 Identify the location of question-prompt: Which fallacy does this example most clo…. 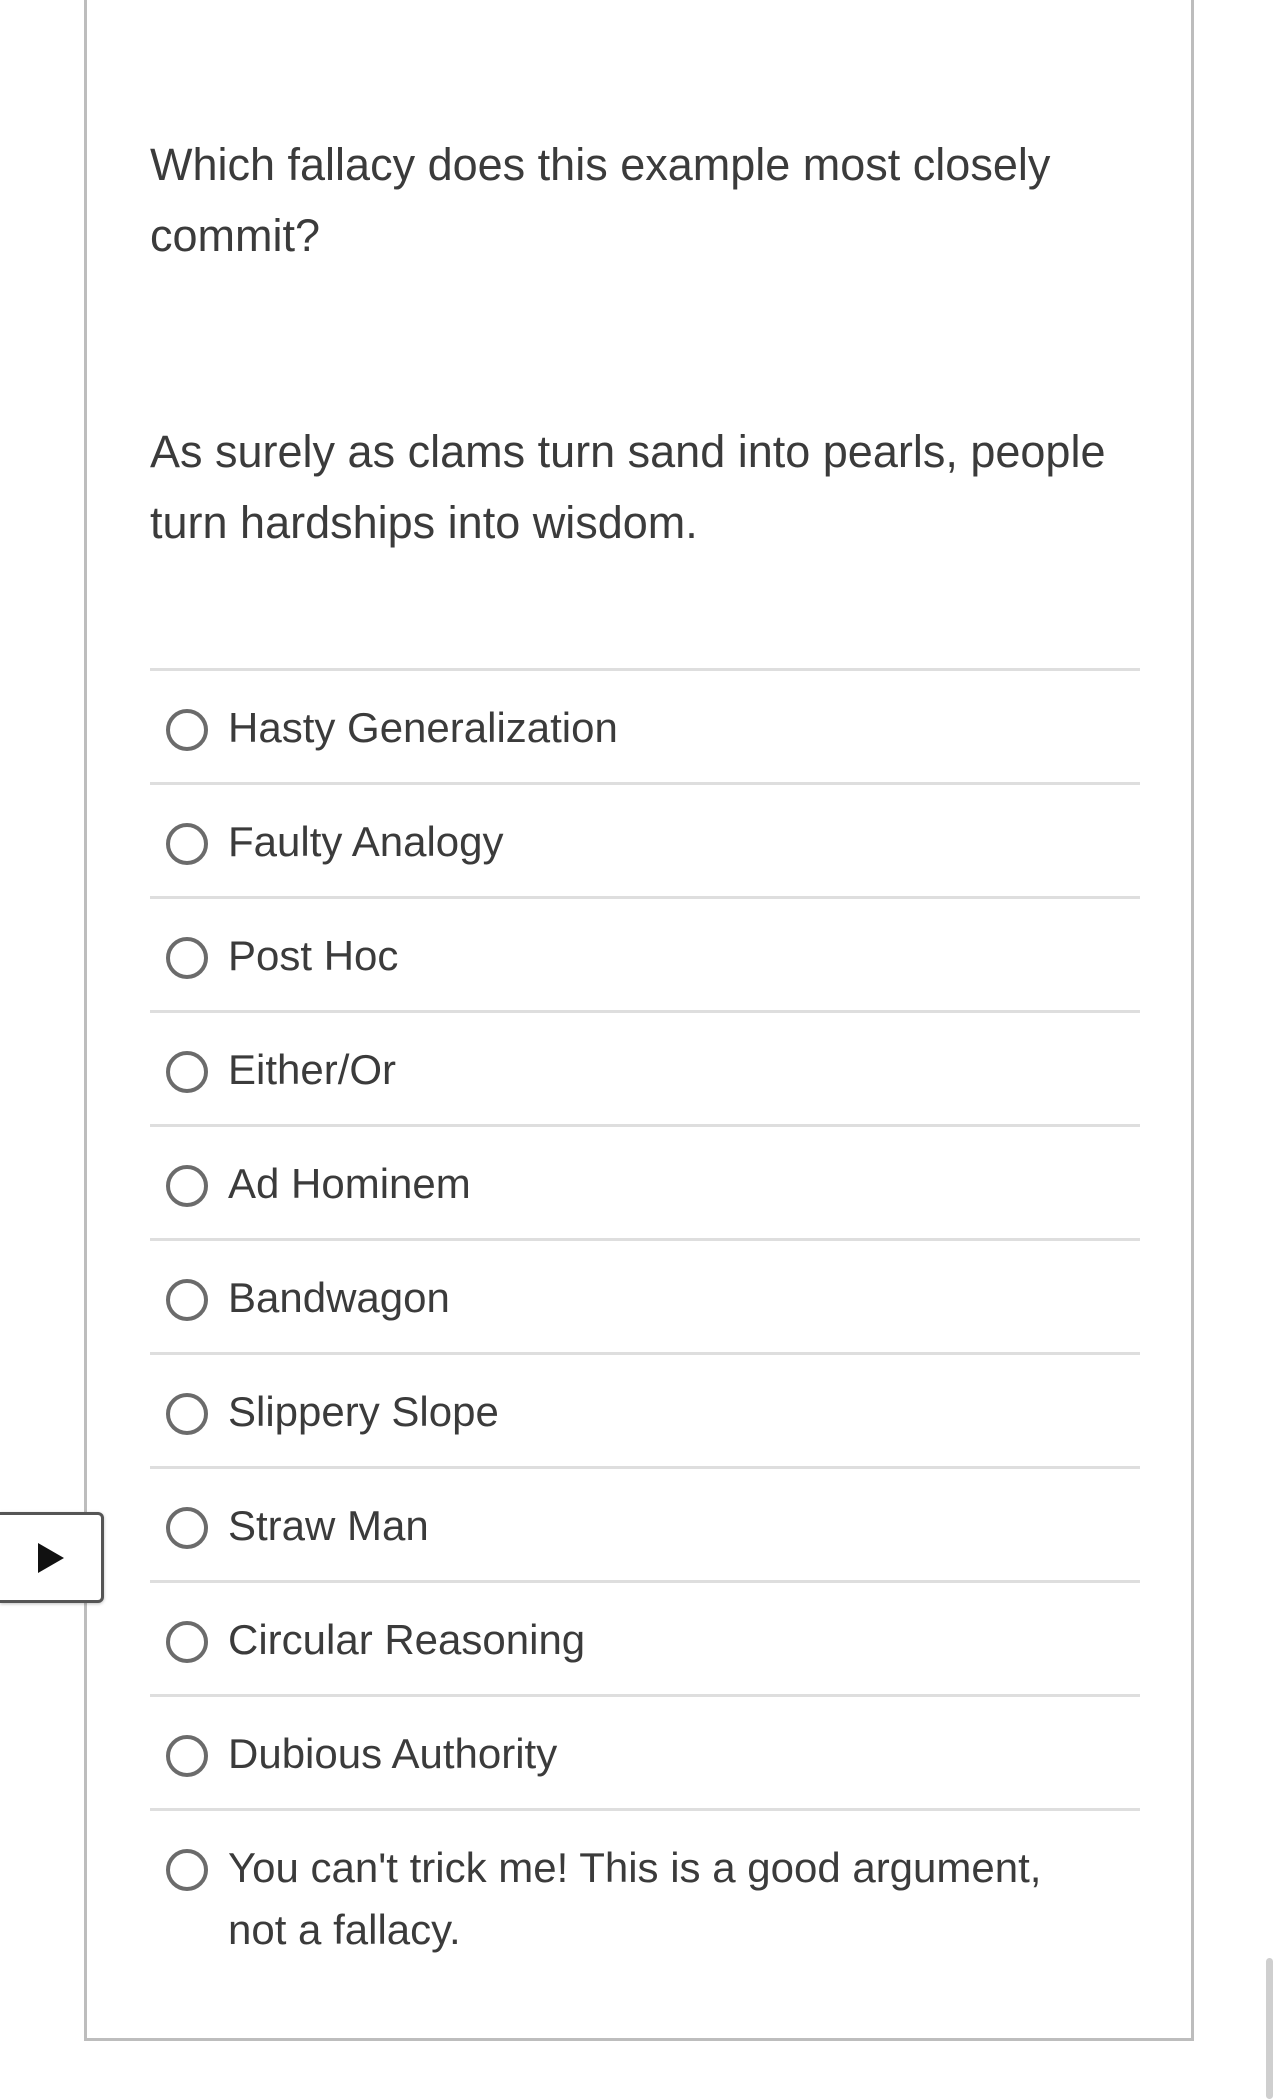
(600, 200).